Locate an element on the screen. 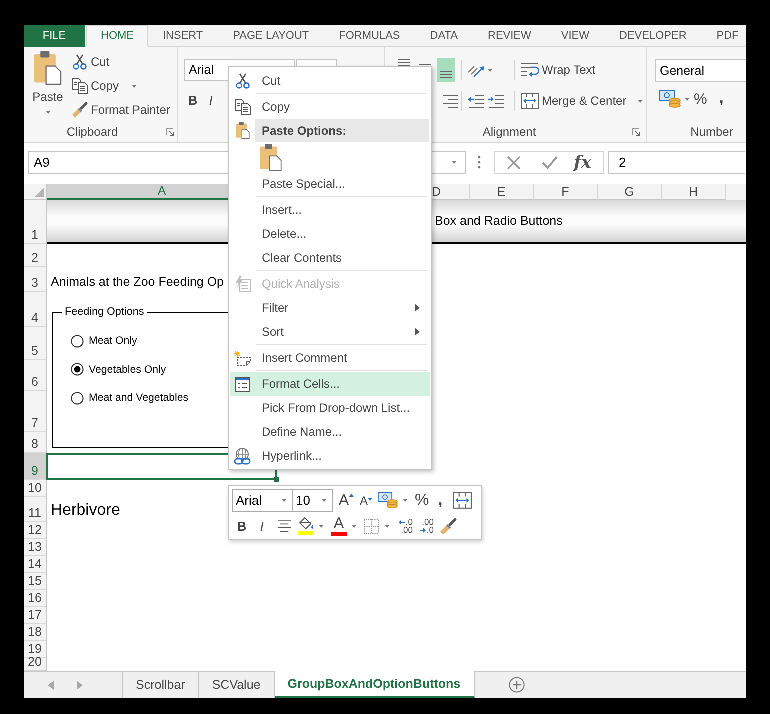 The height and width of the screenshot is (714, 770). menu-header: Paste Options: is located at coordinates (342, 130).